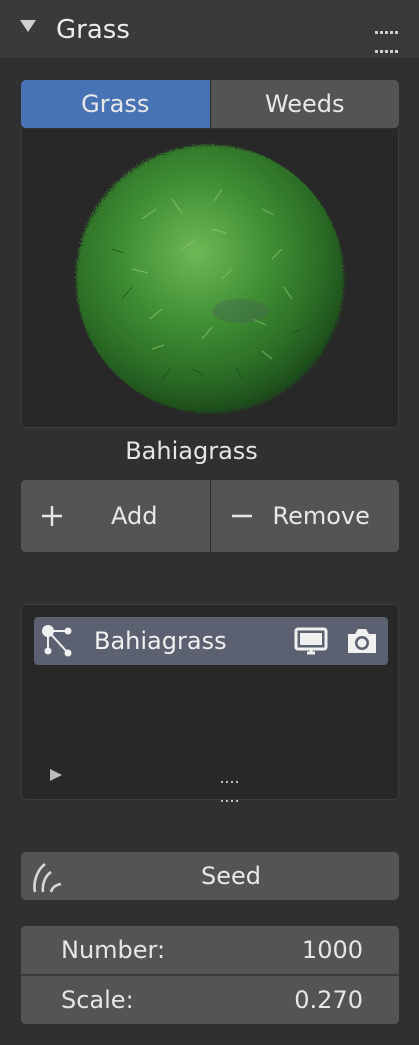  What do you see at coordinates (241, 516) in the screenshot?
I see `minus-icon` at bounding box center [241, 516].